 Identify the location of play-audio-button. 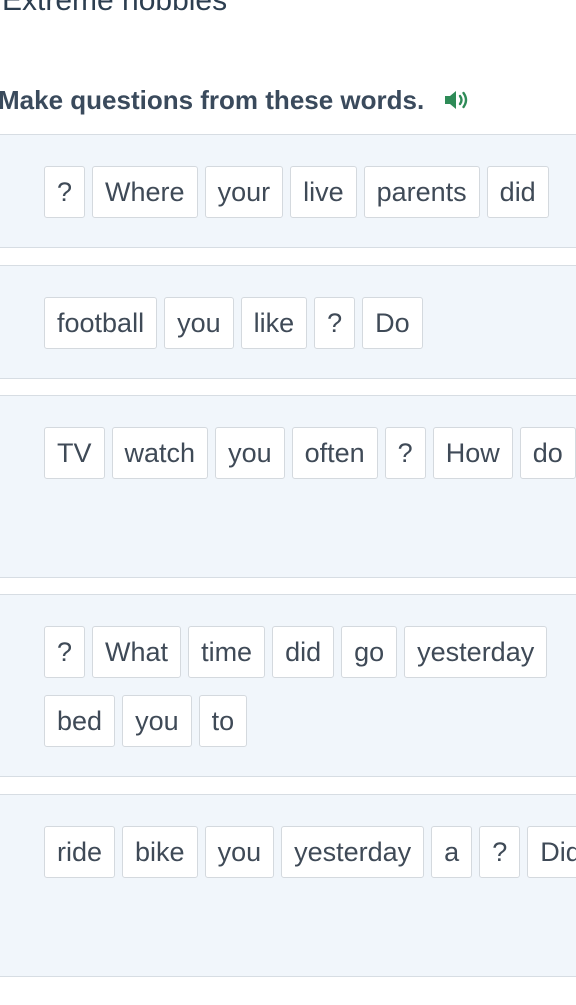
(457, 100).